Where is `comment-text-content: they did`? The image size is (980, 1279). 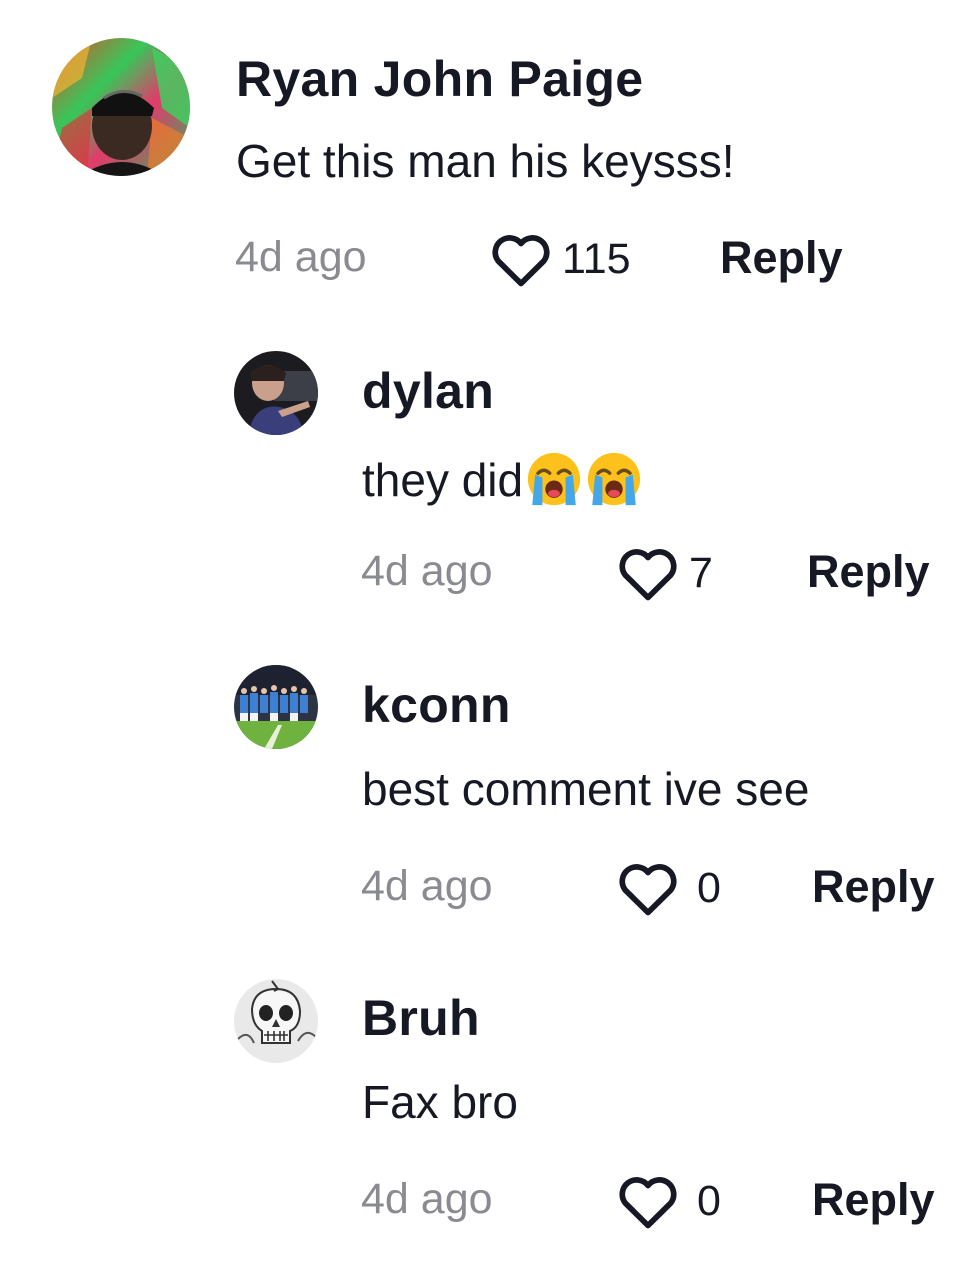 comment-text-content: they did is located at coordinates (443, 480).